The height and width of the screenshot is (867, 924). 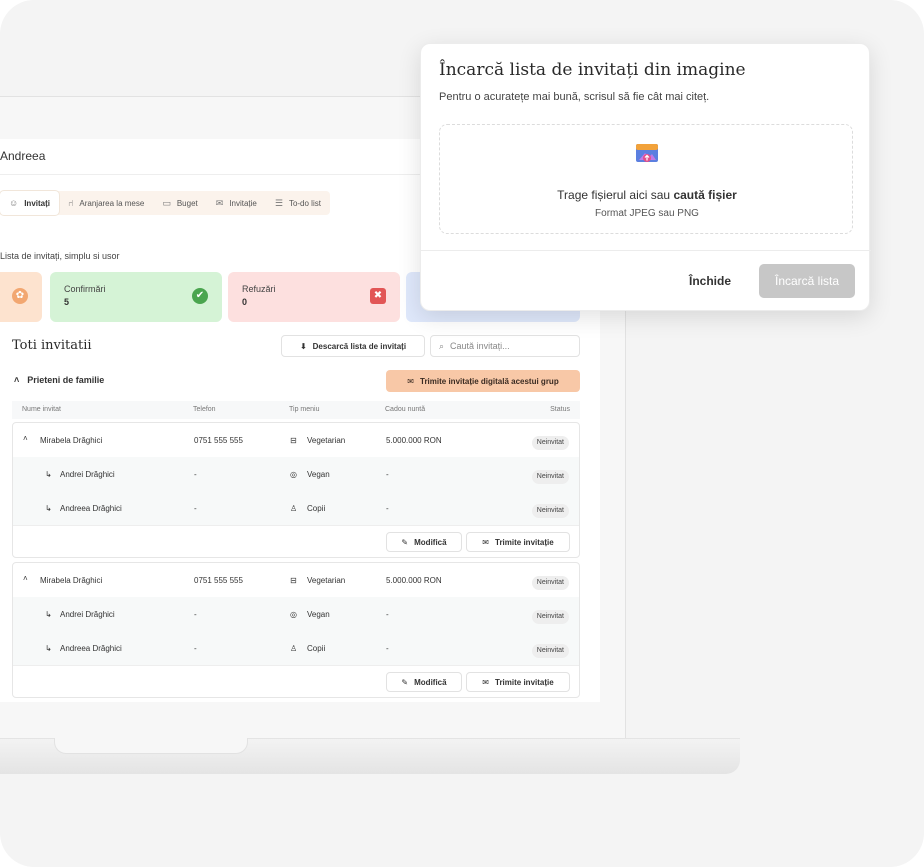 I want to click on drop-instruction: Trage fișierul aici sau, so click(x=614, y=195).